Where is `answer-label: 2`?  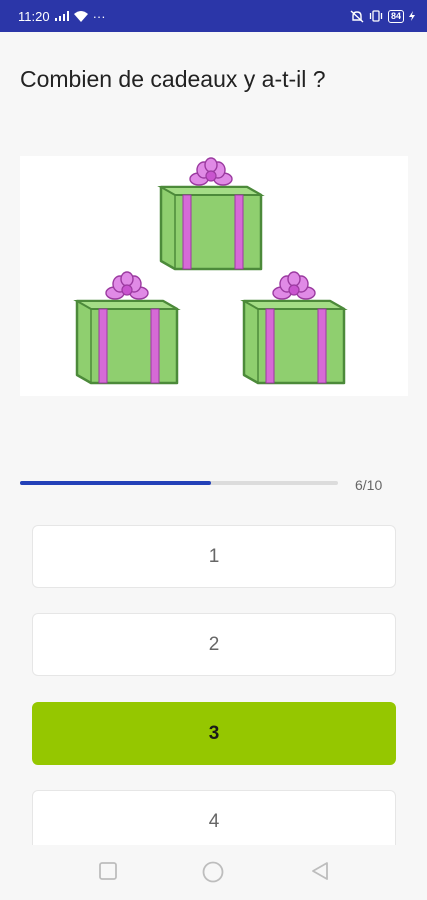
answer-label: 2 is located at coordinates (214, 644).